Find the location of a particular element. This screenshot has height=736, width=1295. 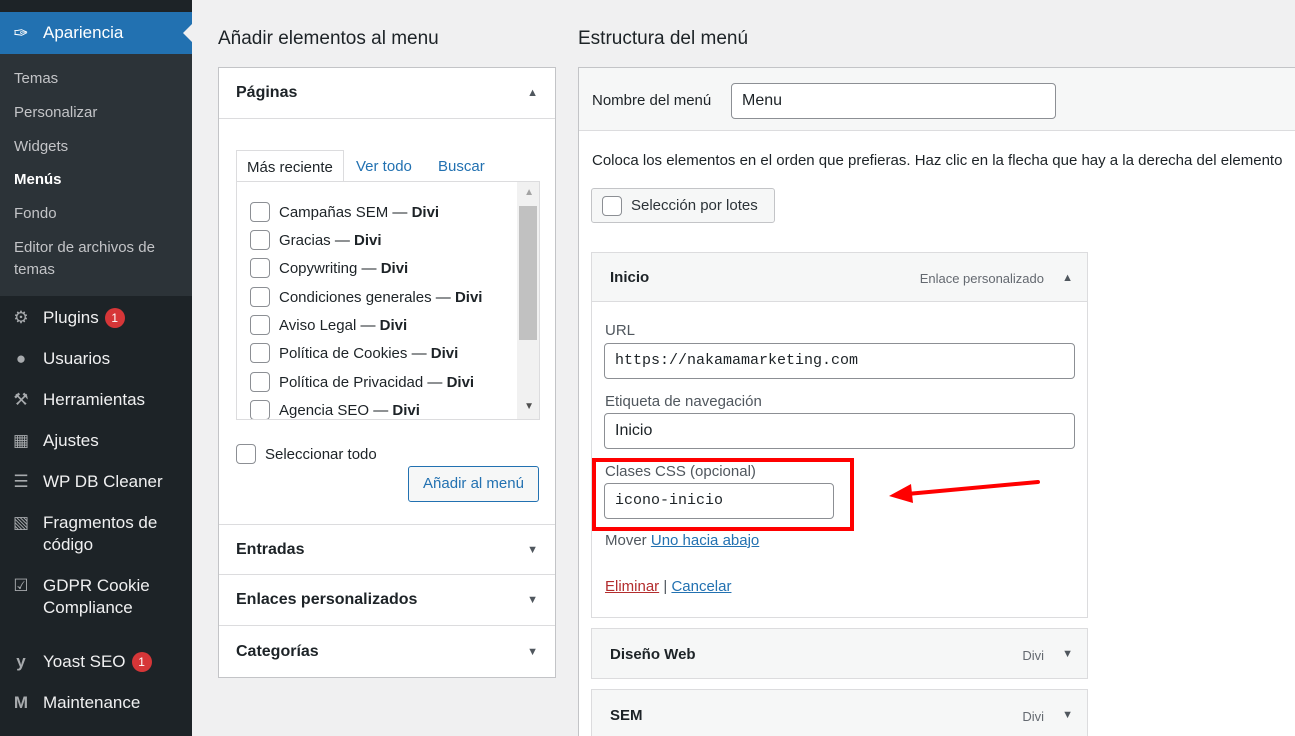

sidebar-item-apariencia: ✑ Apariencia is located at coordinates (96, 33).